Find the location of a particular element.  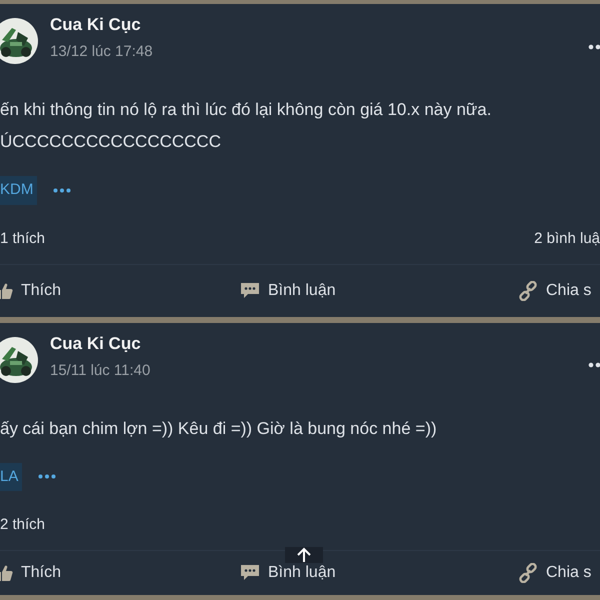

tag-link: LA is located at coordinates (11, 476).